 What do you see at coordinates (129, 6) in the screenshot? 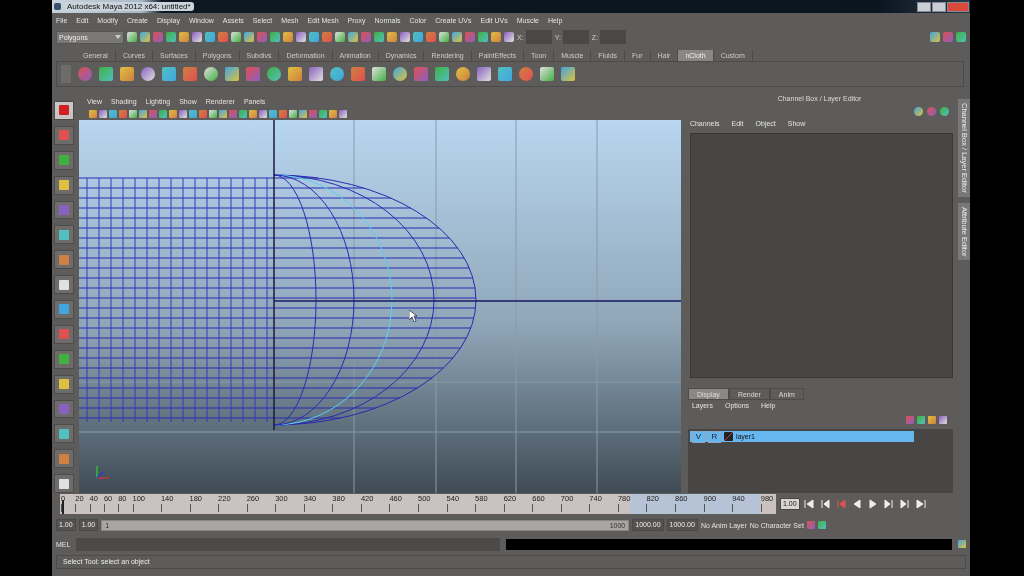
I see `window-title: Autodesk Maya 2012 x64: untitled*` at bounding box center [129, 6].